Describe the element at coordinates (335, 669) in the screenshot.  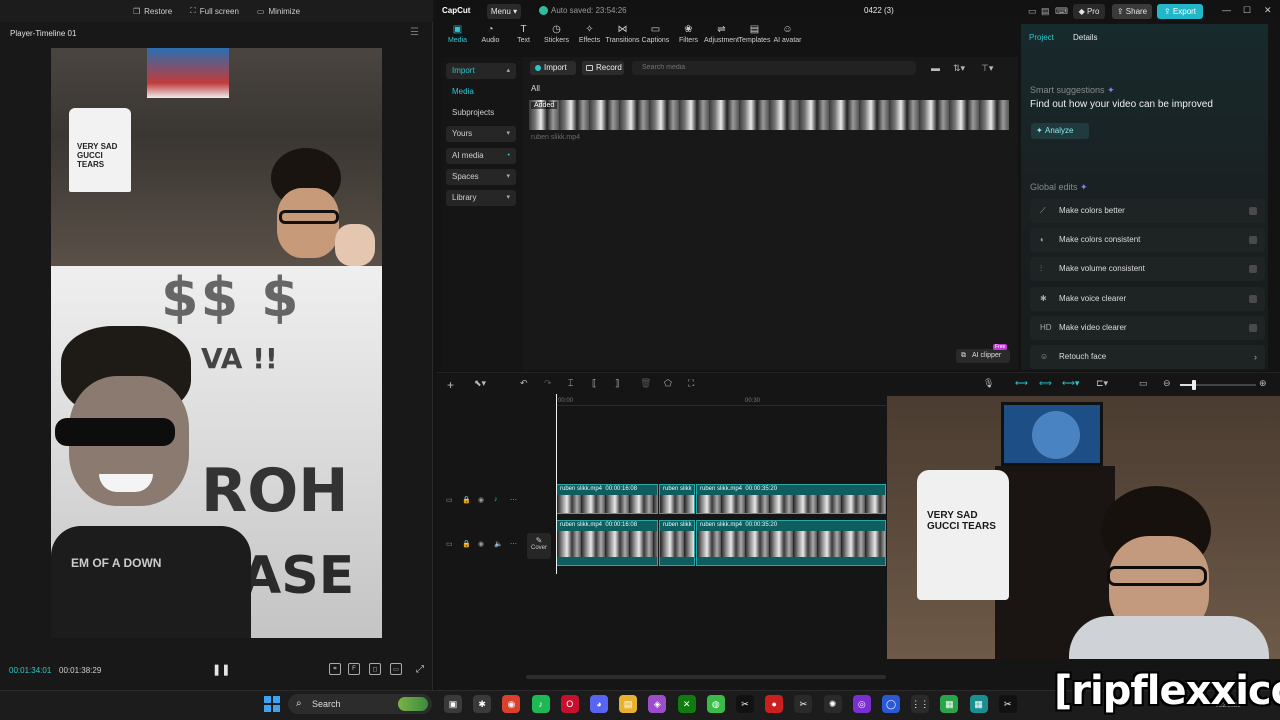
I see `crop-icon: ⌗` at that location.